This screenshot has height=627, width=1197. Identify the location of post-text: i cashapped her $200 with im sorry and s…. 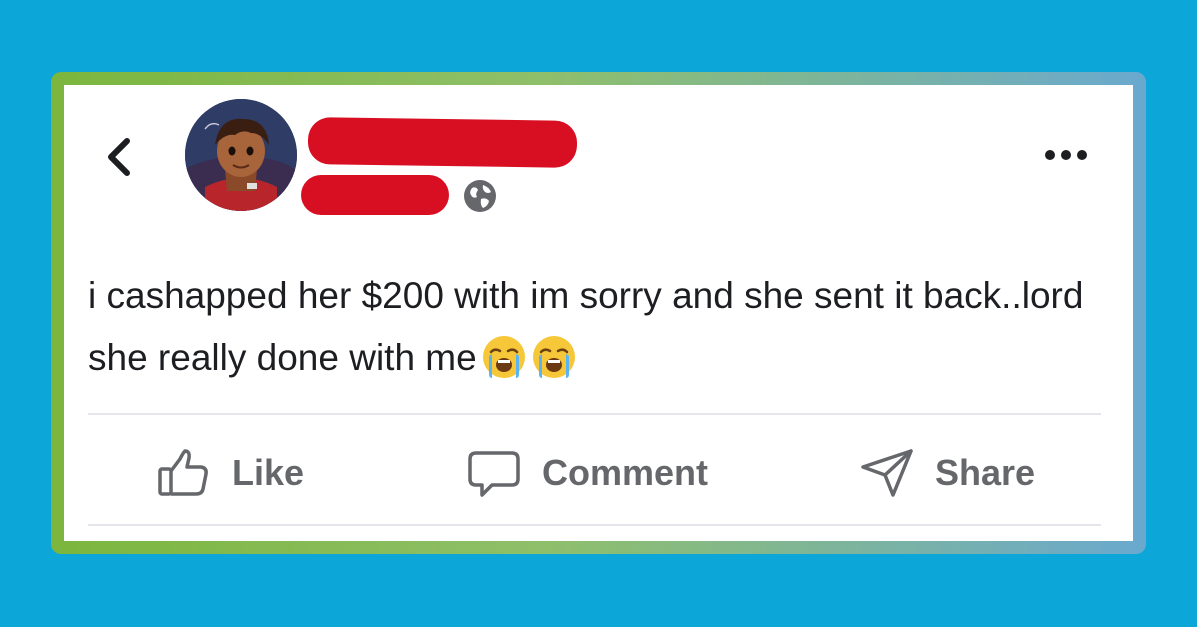
(586, 326).